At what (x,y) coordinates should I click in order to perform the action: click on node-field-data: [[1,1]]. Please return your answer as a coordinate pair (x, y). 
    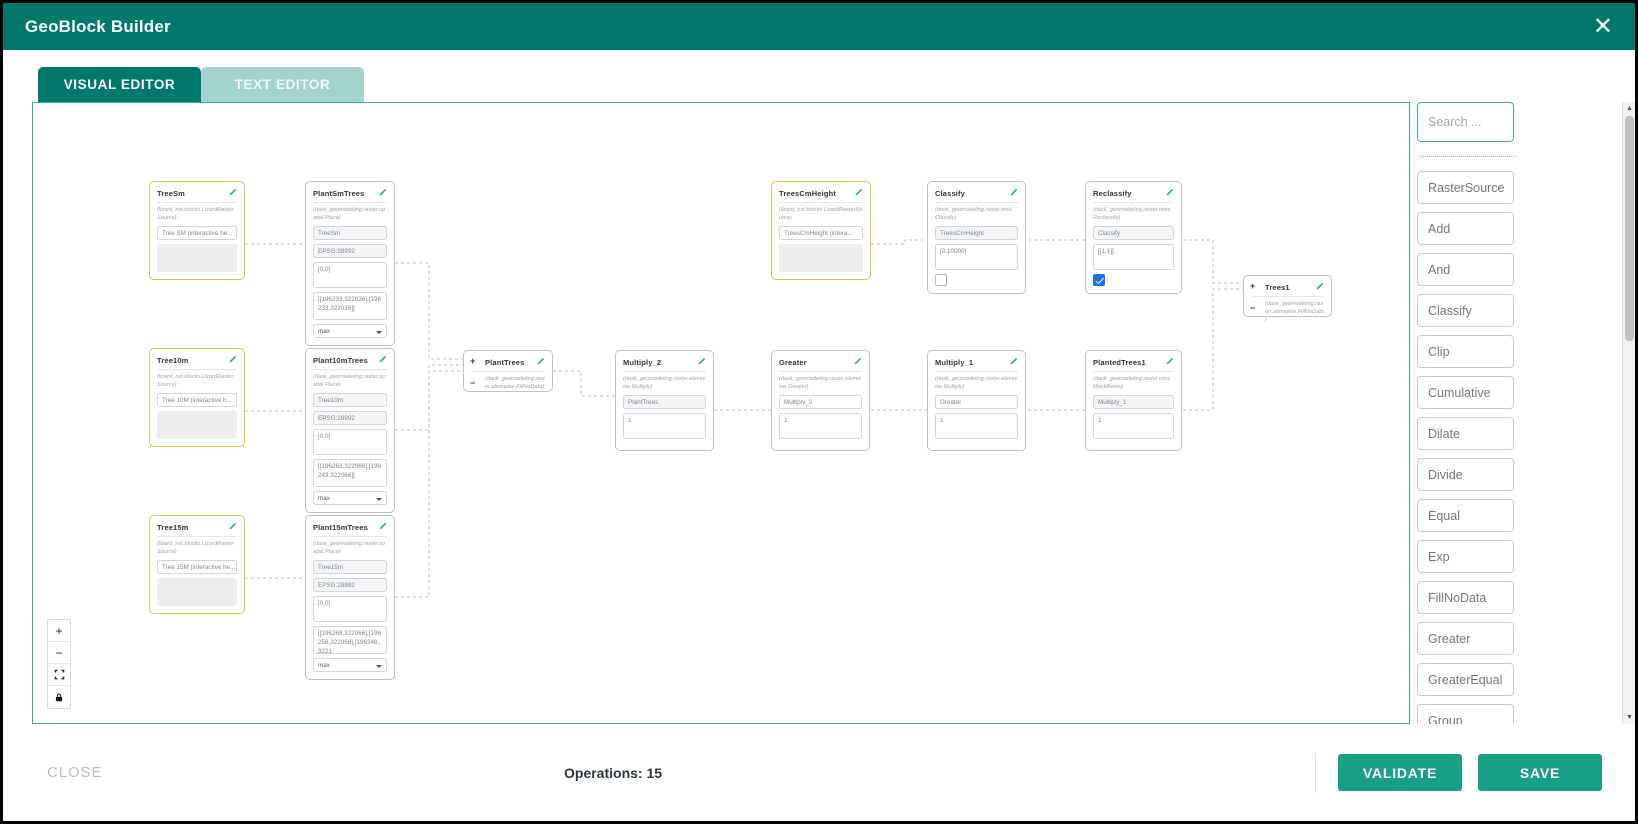
    Looking at the image, I should click on (1133, 257).